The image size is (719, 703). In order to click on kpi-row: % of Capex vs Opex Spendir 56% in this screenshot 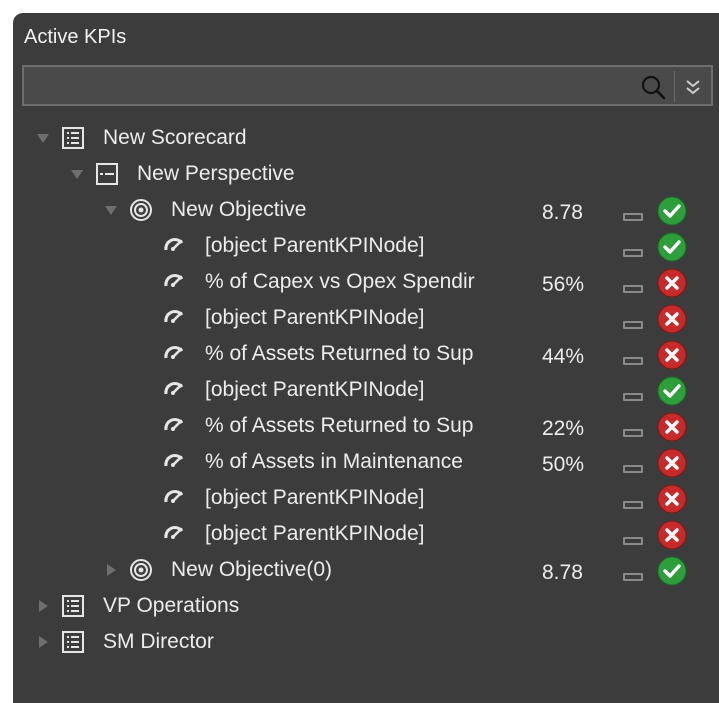, I will do `click(366, 282)`.